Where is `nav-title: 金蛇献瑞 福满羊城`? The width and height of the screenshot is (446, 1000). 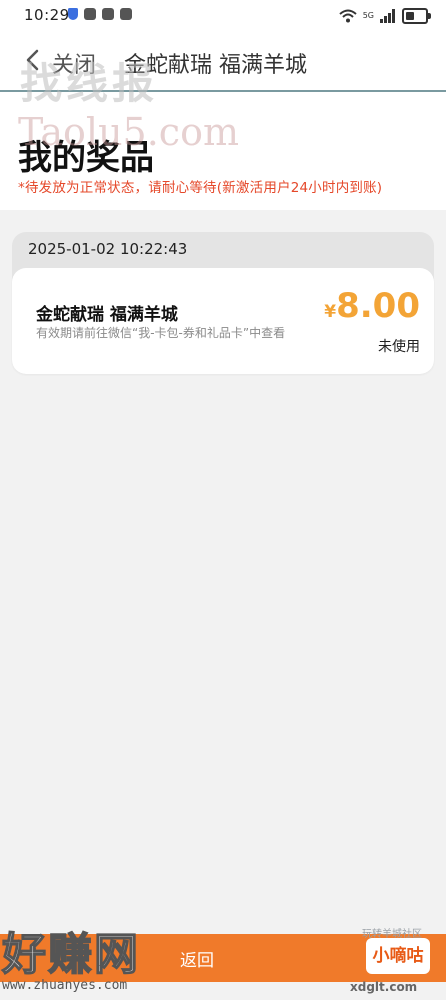
nav-title: 金蛇献瑞 福满羊城 is located at coordinates (215, 65).